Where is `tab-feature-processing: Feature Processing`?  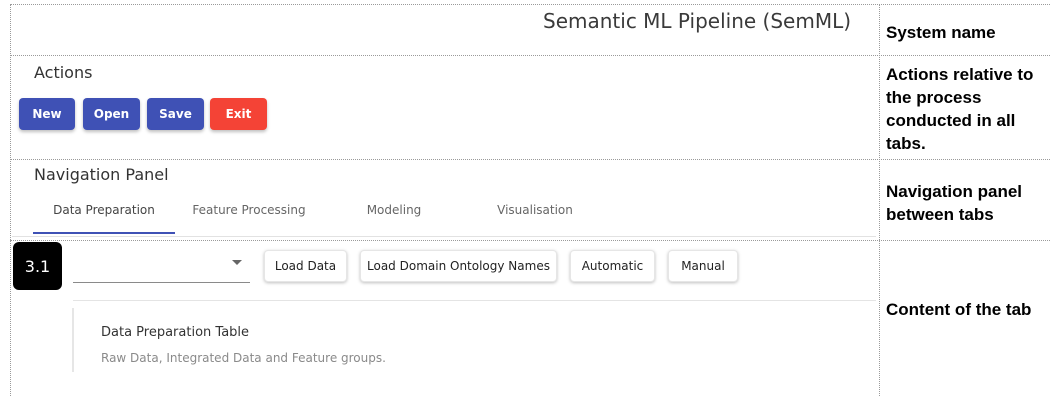
tab-feature-processing: Feature Processing is located at coordinates (249, 210).